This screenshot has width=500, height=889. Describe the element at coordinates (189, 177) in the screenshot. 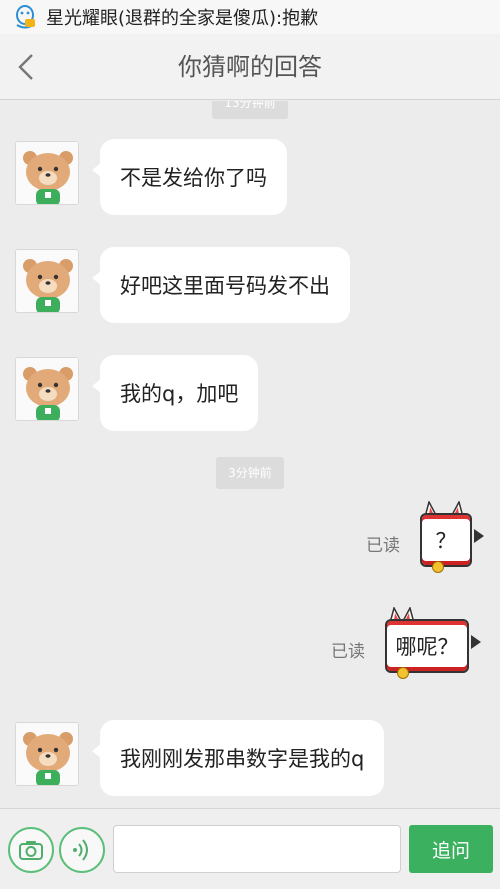

I see `message-bubble-in: 不是发给你了吗` at that location.